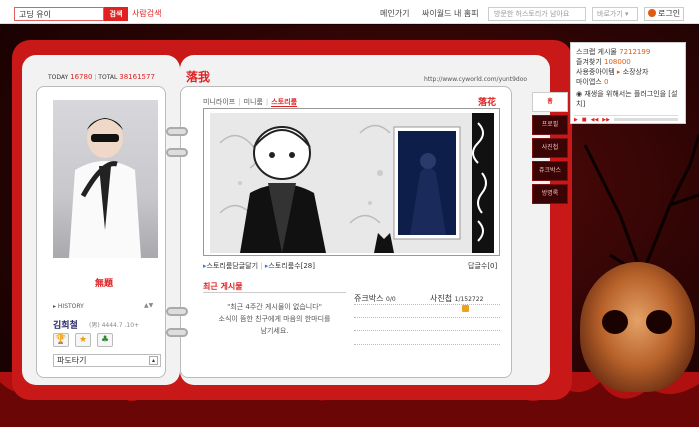  I want to click on tab-storyroom: 스토리룸, so click(284, 102).